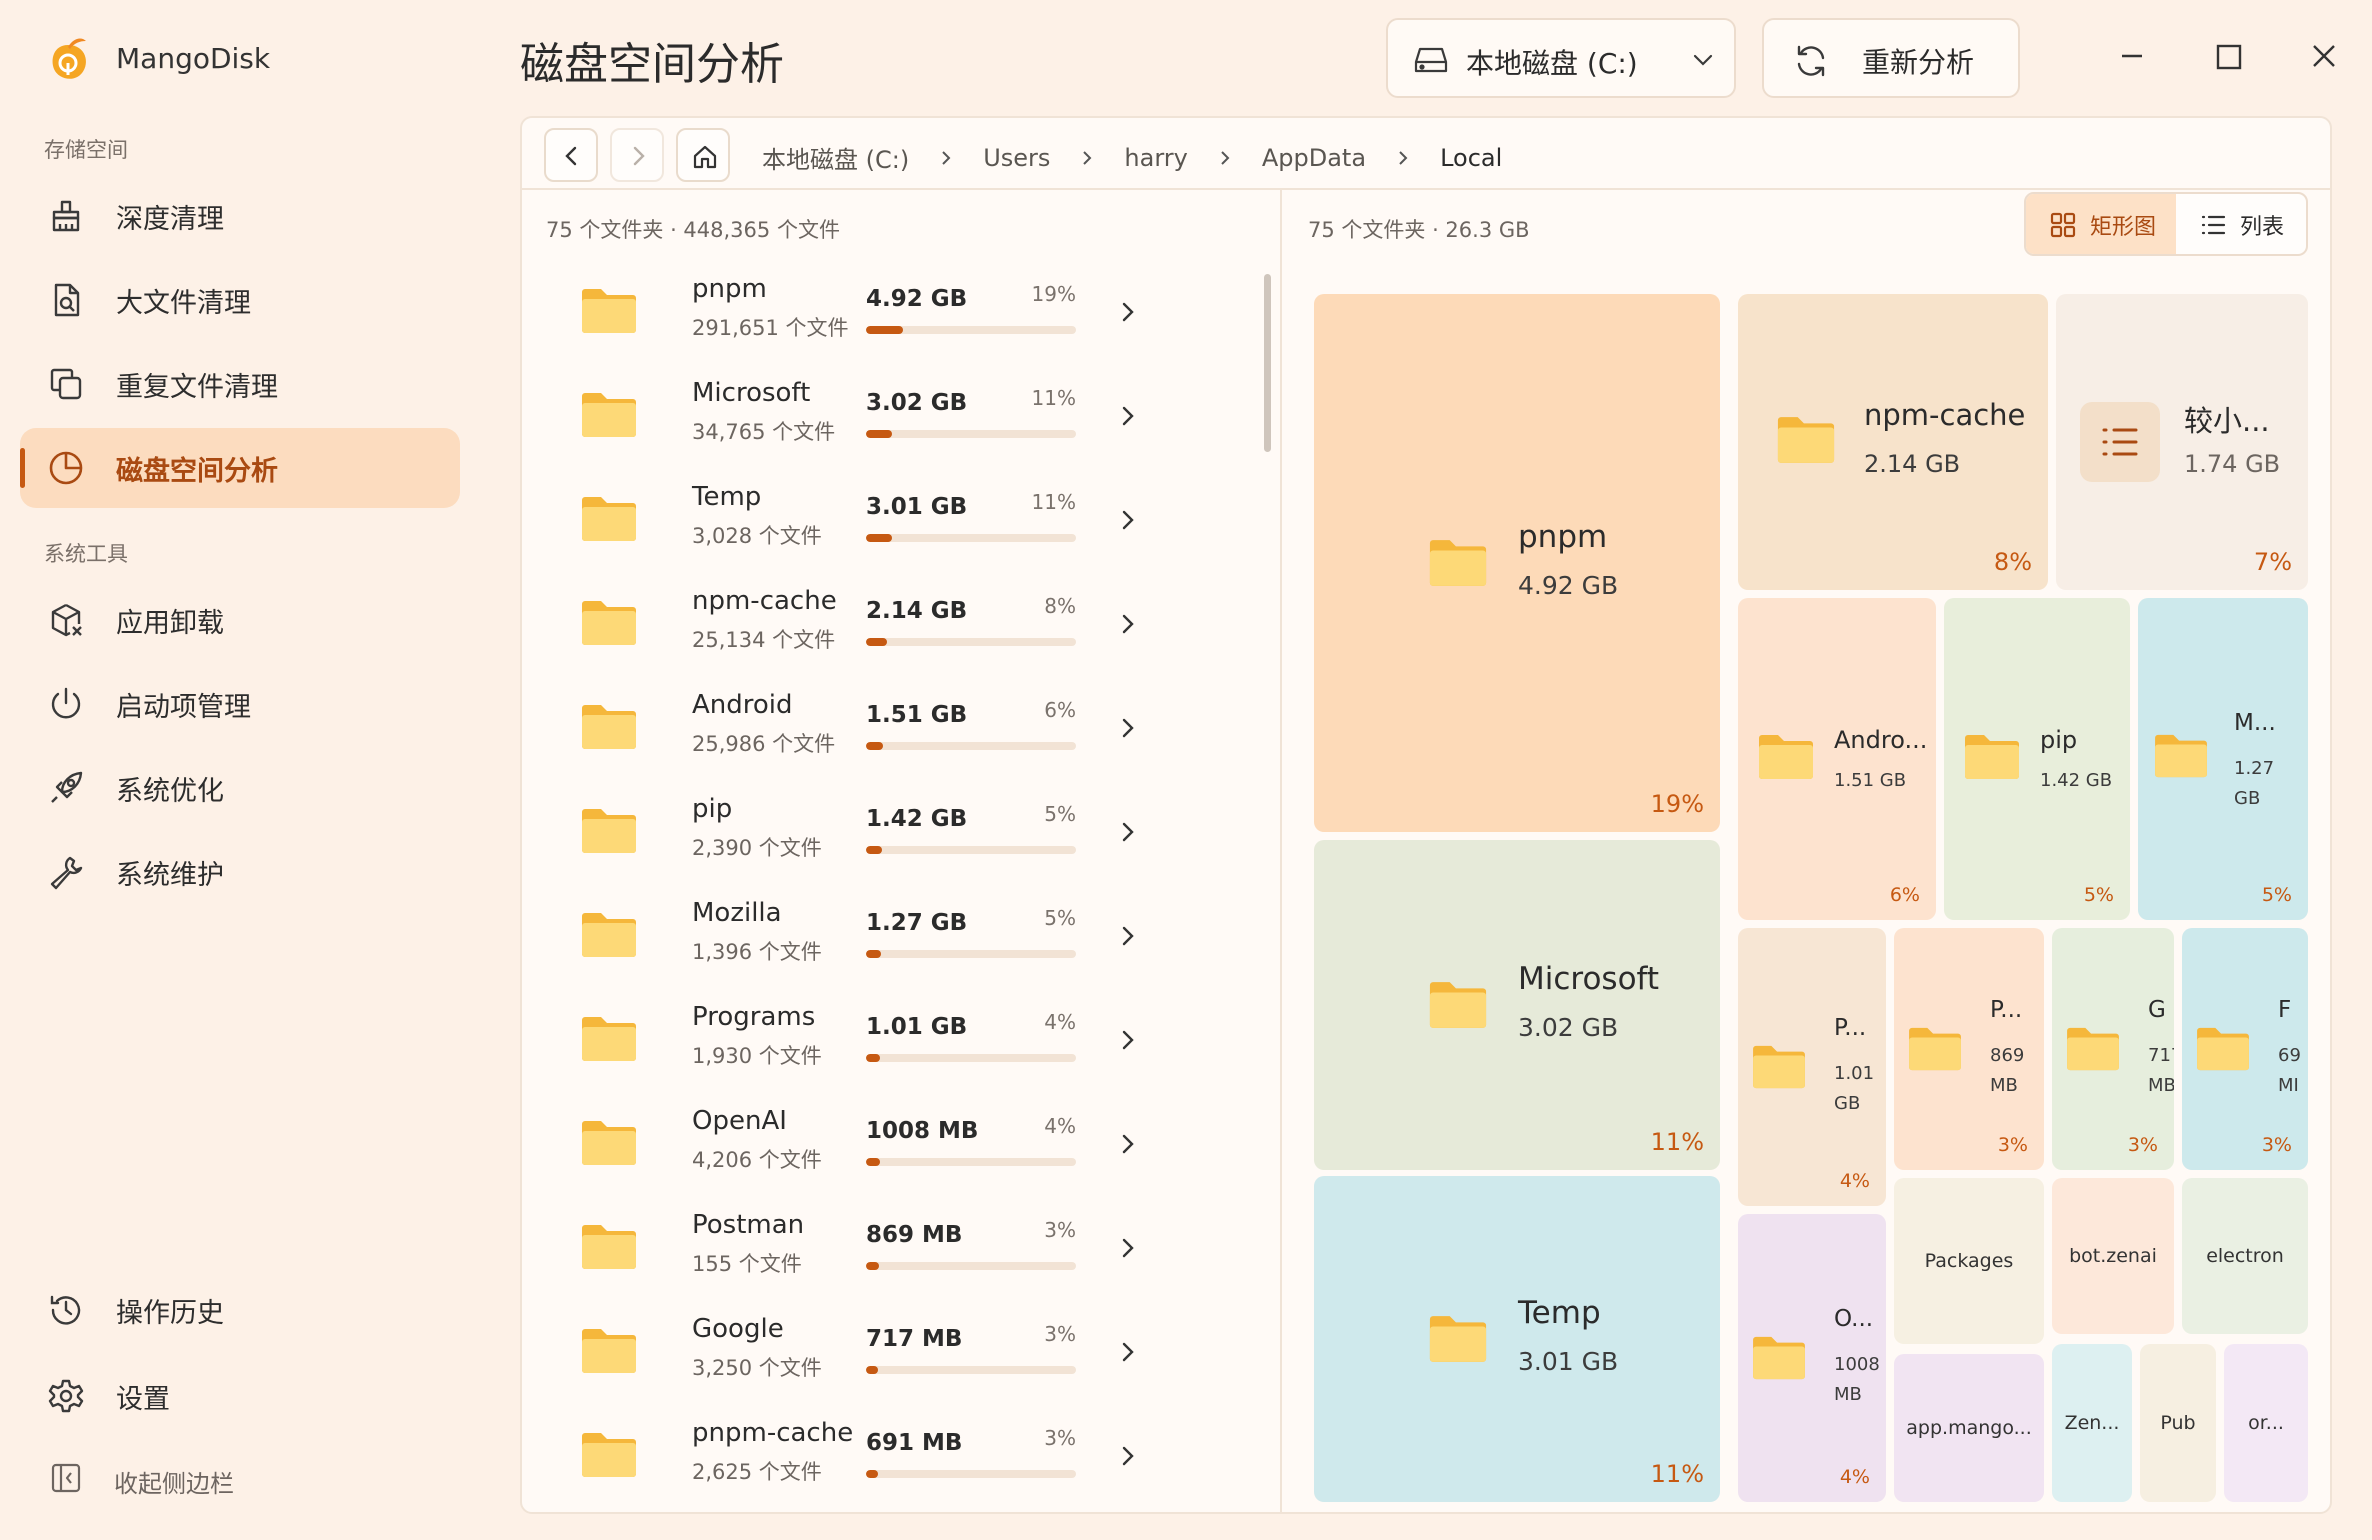 This screenshot has height=1540, width=2372. I want to click on folder-row: Google 3,250 个文件 717 MB 3%, so click(898, 1356).